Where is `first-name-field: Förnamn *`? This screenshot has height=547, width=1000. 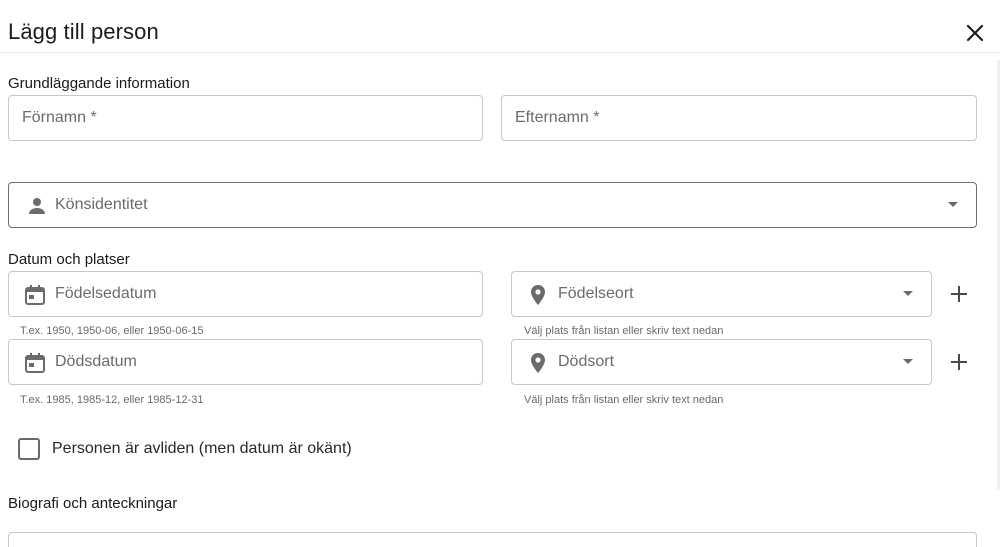 first-name-field: Förnamn * is located at coordinates (245, 118).